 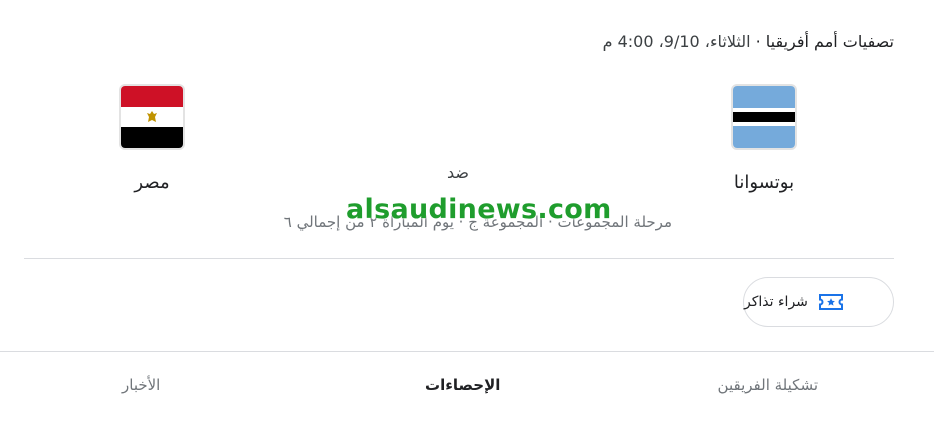 What do you see at coordinates (764, 182) in the screenshot?
I see `home-team-name: بوتسوانا` at bounding box center [764, 182].